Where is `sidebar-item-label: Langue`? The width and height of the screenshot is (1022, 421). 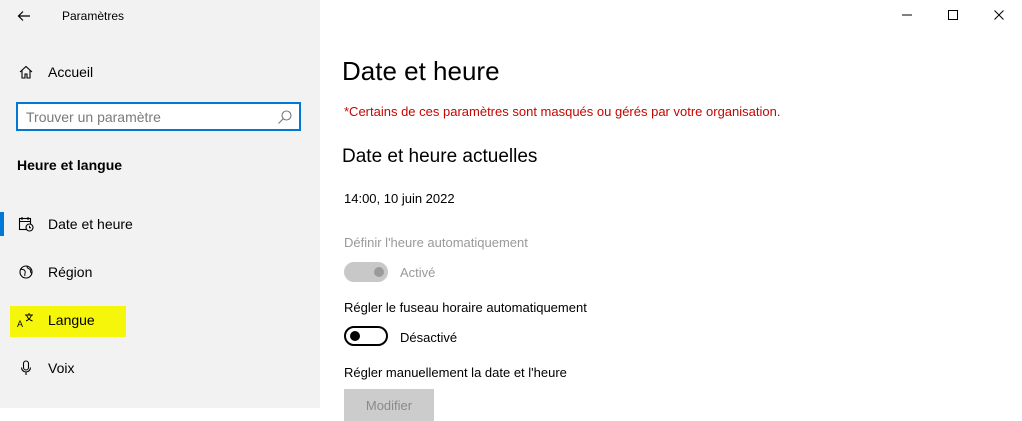
sidebar-item-label: Langue is located at coordinates (71, 320).